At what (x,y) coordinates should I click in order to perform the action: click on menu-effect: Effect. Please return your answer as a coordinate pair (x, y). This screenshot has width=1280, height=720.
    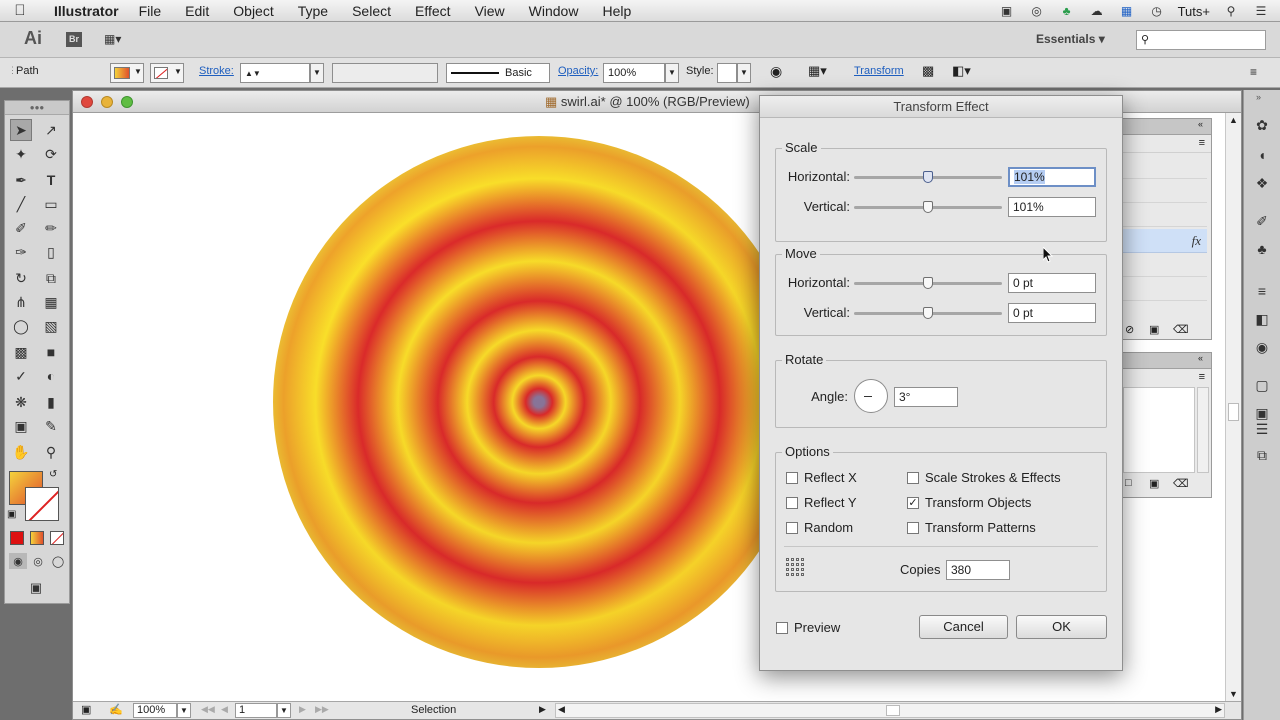
    Looking at the image, I should click on (433, 11).